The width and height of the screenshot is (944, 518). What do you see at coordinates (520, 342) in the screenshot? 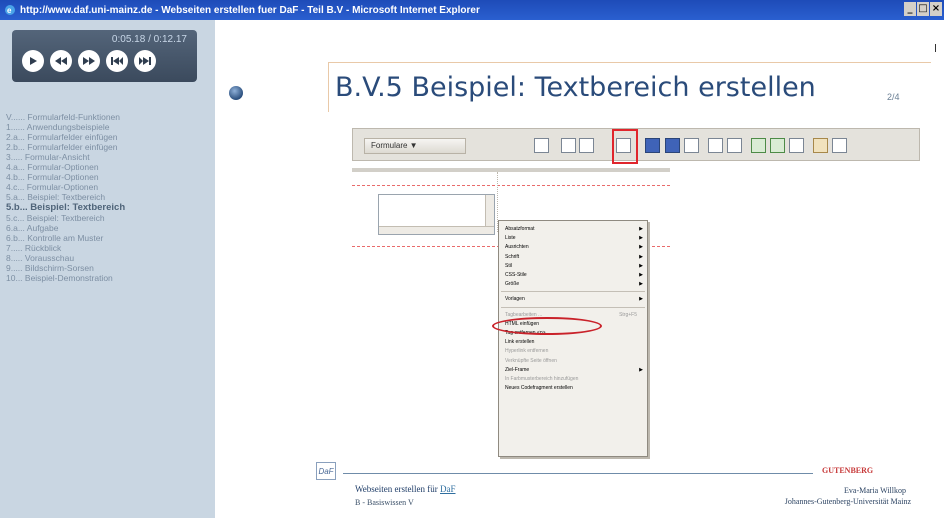
I see `menu-item-label: Link erstellen` at bounding box center [520, 342].